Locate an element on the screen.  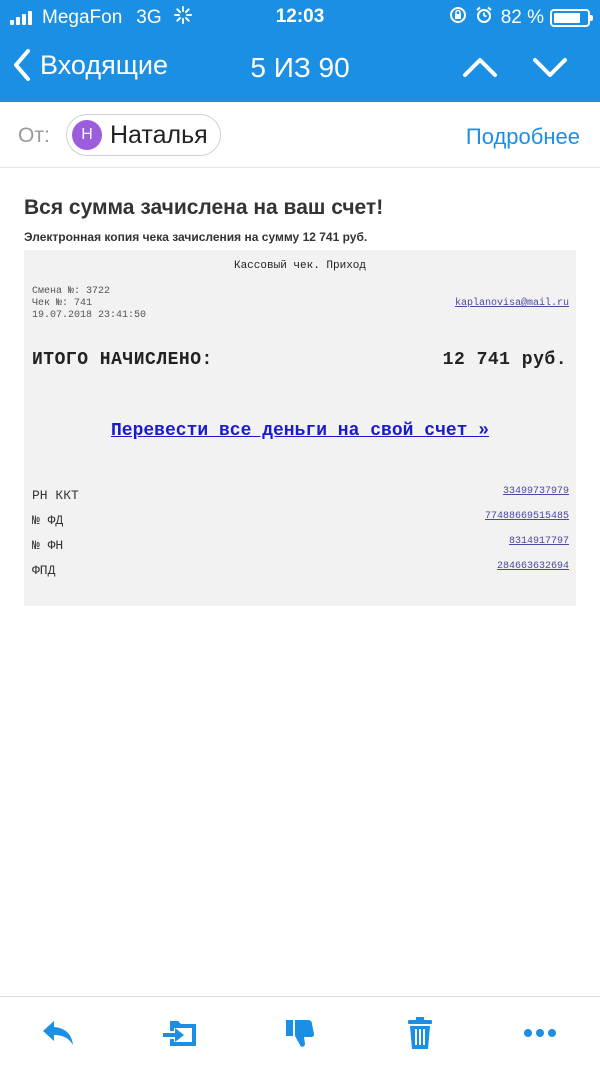
from-row: От: Н Наталья Подробнее is located at coordinates (300, 135).